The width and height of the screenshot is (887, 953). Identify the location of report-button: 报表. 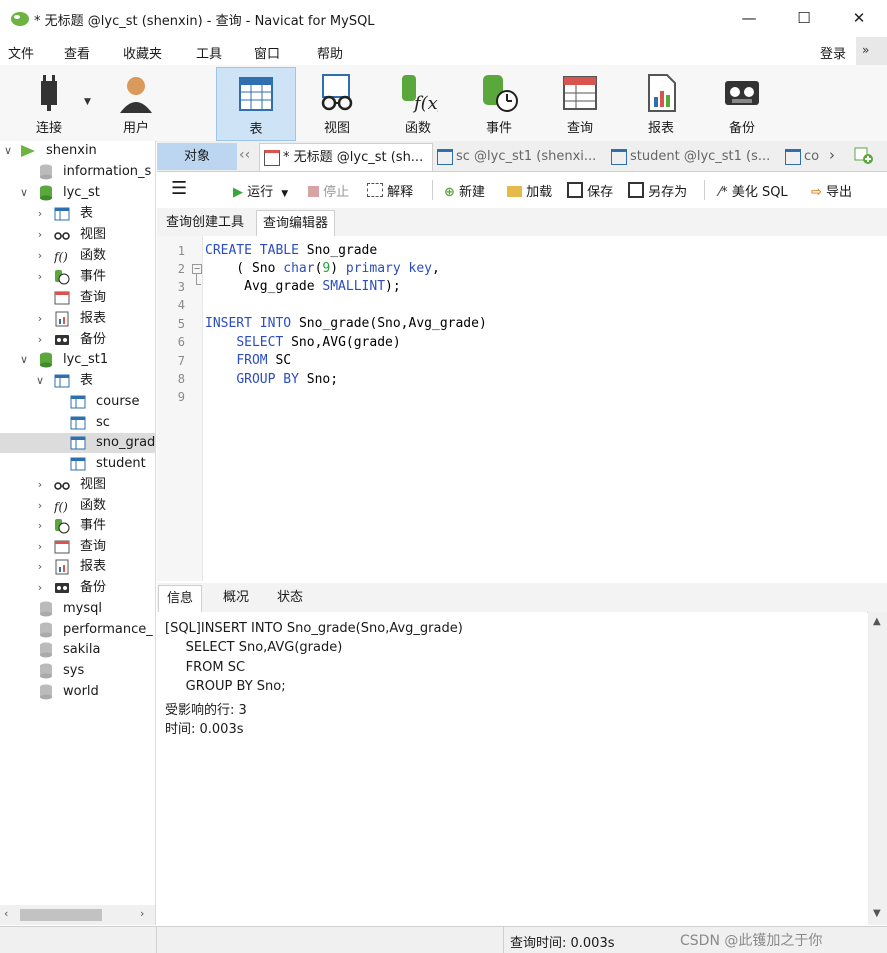
(661, 103).